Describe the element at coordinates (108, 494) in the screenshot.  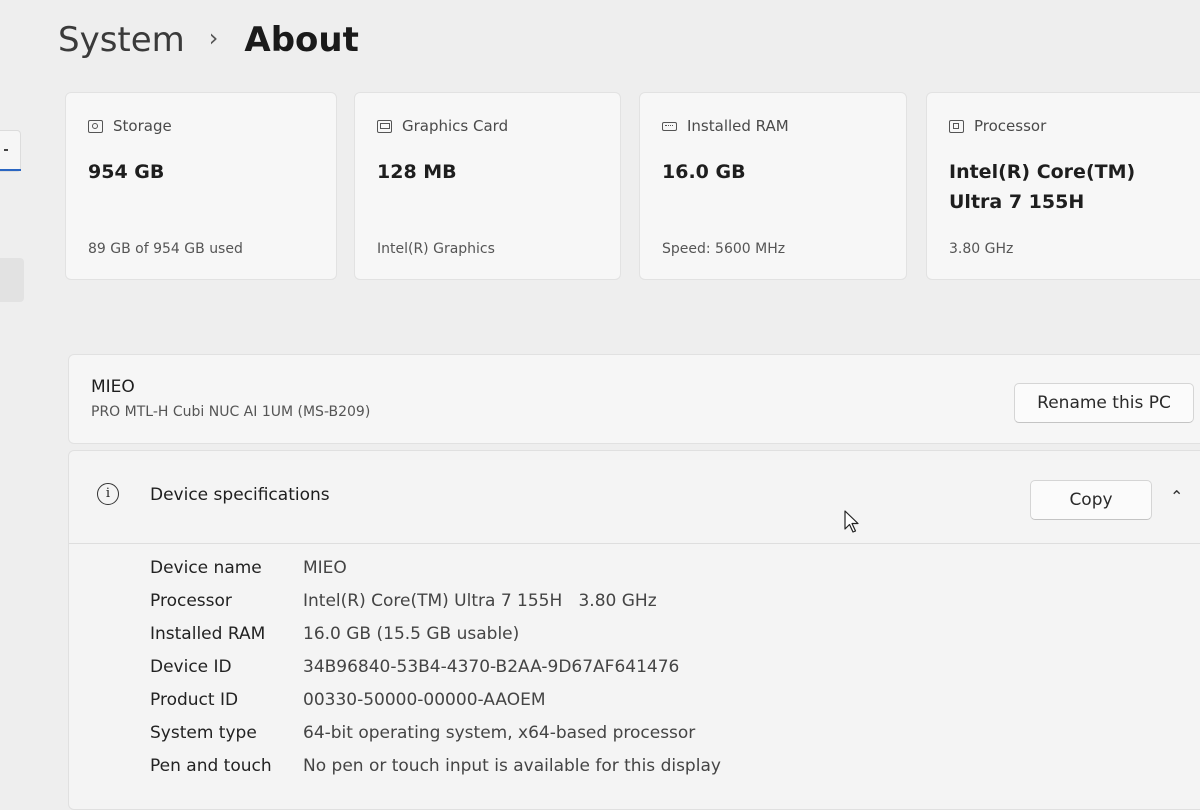
I see `info-icon: i` at that location.